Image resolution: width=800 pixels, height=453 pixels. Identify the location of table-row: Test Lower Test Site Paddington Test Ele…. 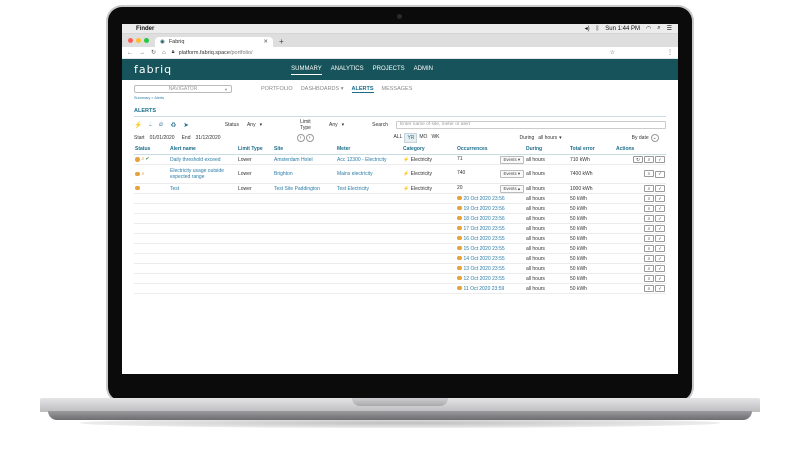
(400, 188).